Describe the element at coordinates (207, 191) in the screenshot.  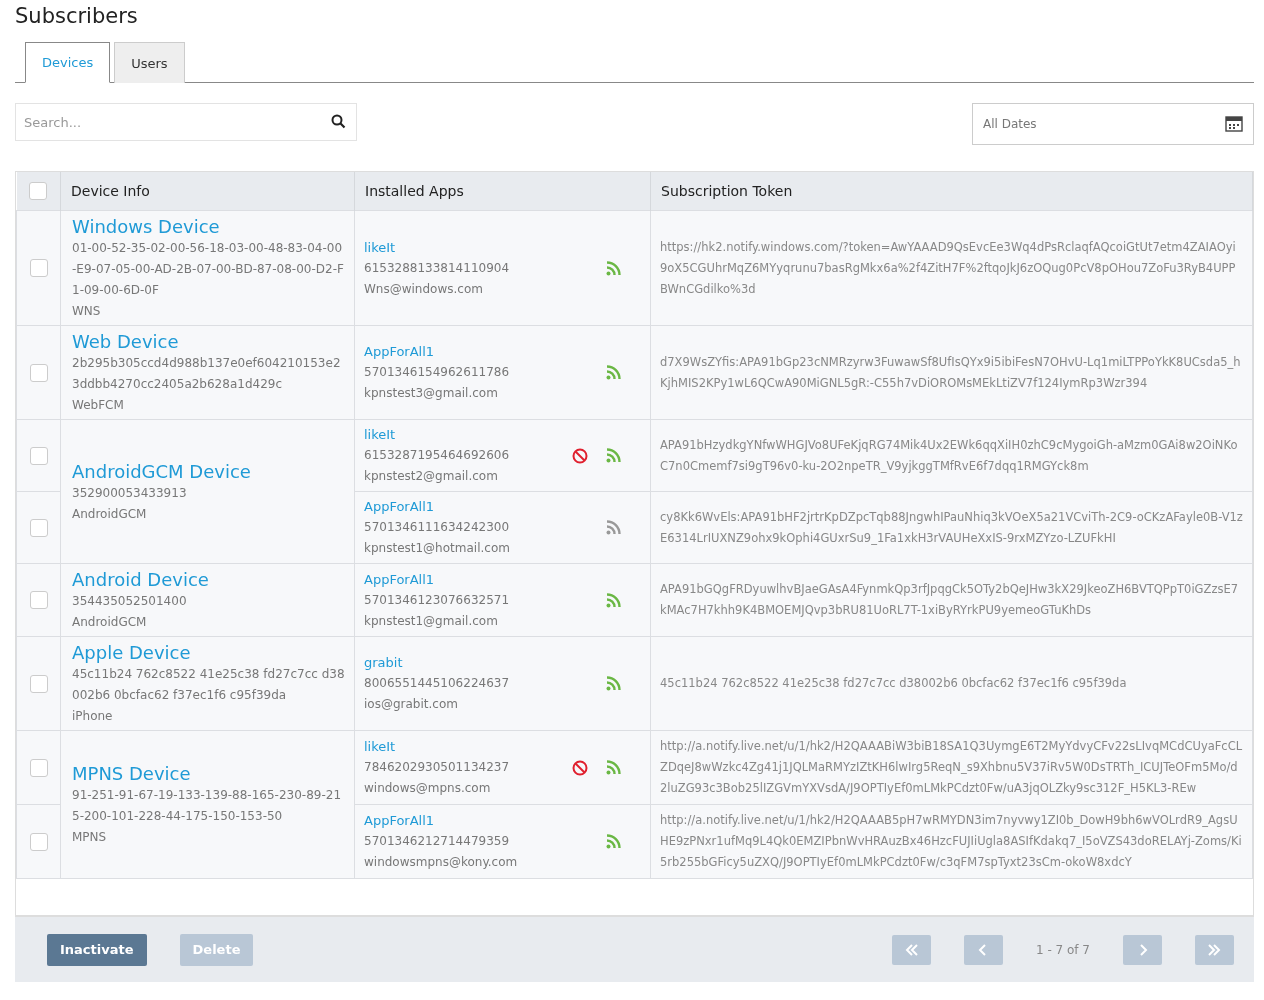
I see `column-header: Device Info` at that location.